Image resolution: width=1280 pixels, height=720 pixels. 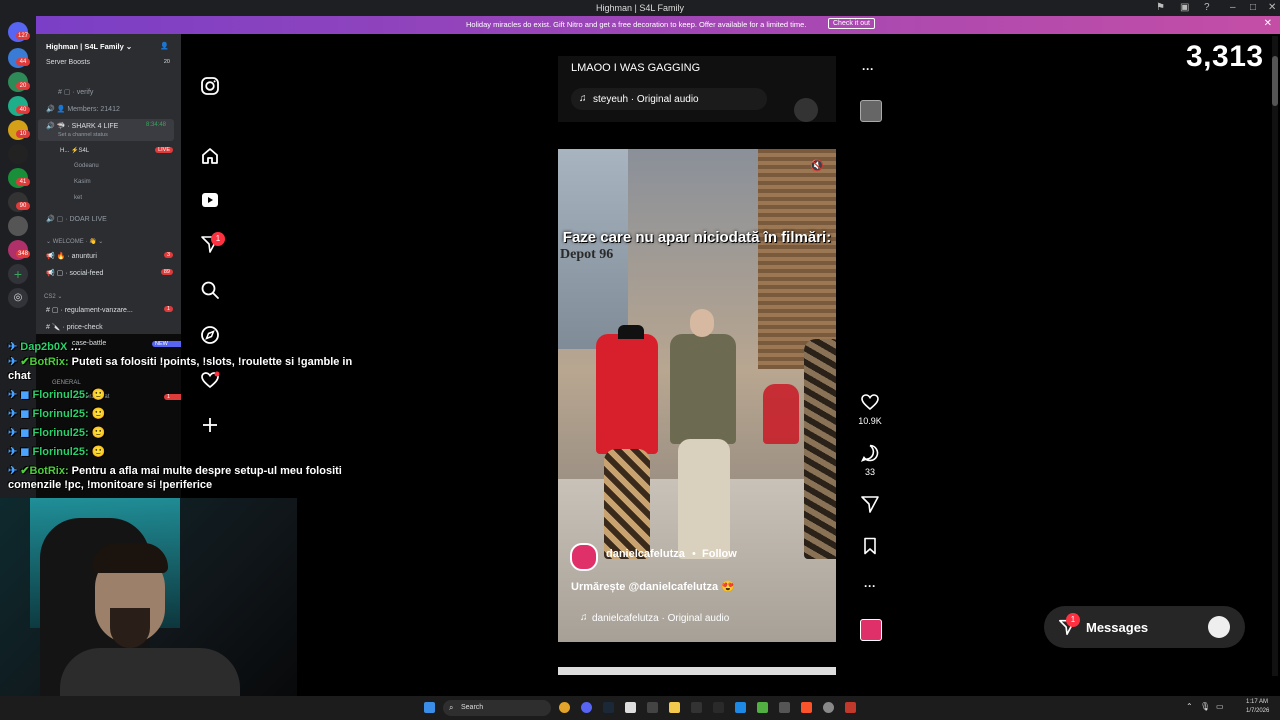 I want to click on bot-badge-icon: ✔, so click(x=25, y=471).